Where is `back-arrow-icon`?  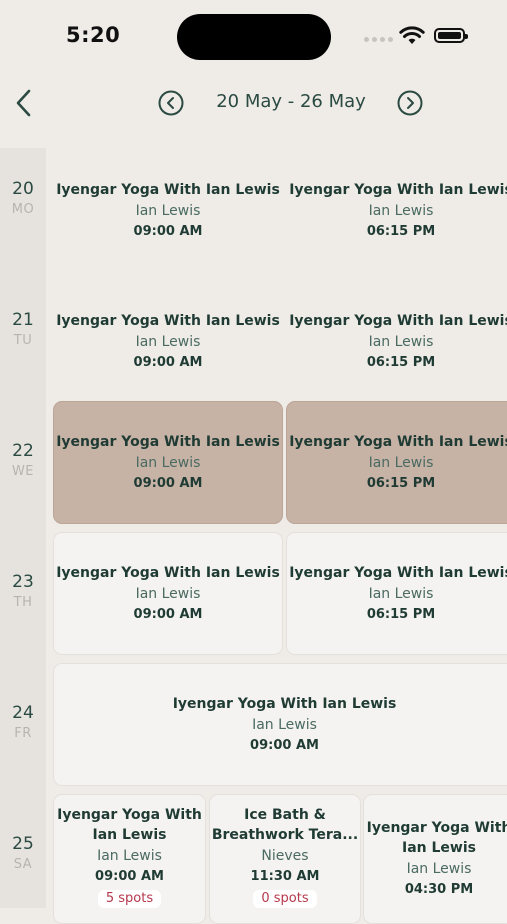
back-arrow-icon is located at coordinates (24, 103).